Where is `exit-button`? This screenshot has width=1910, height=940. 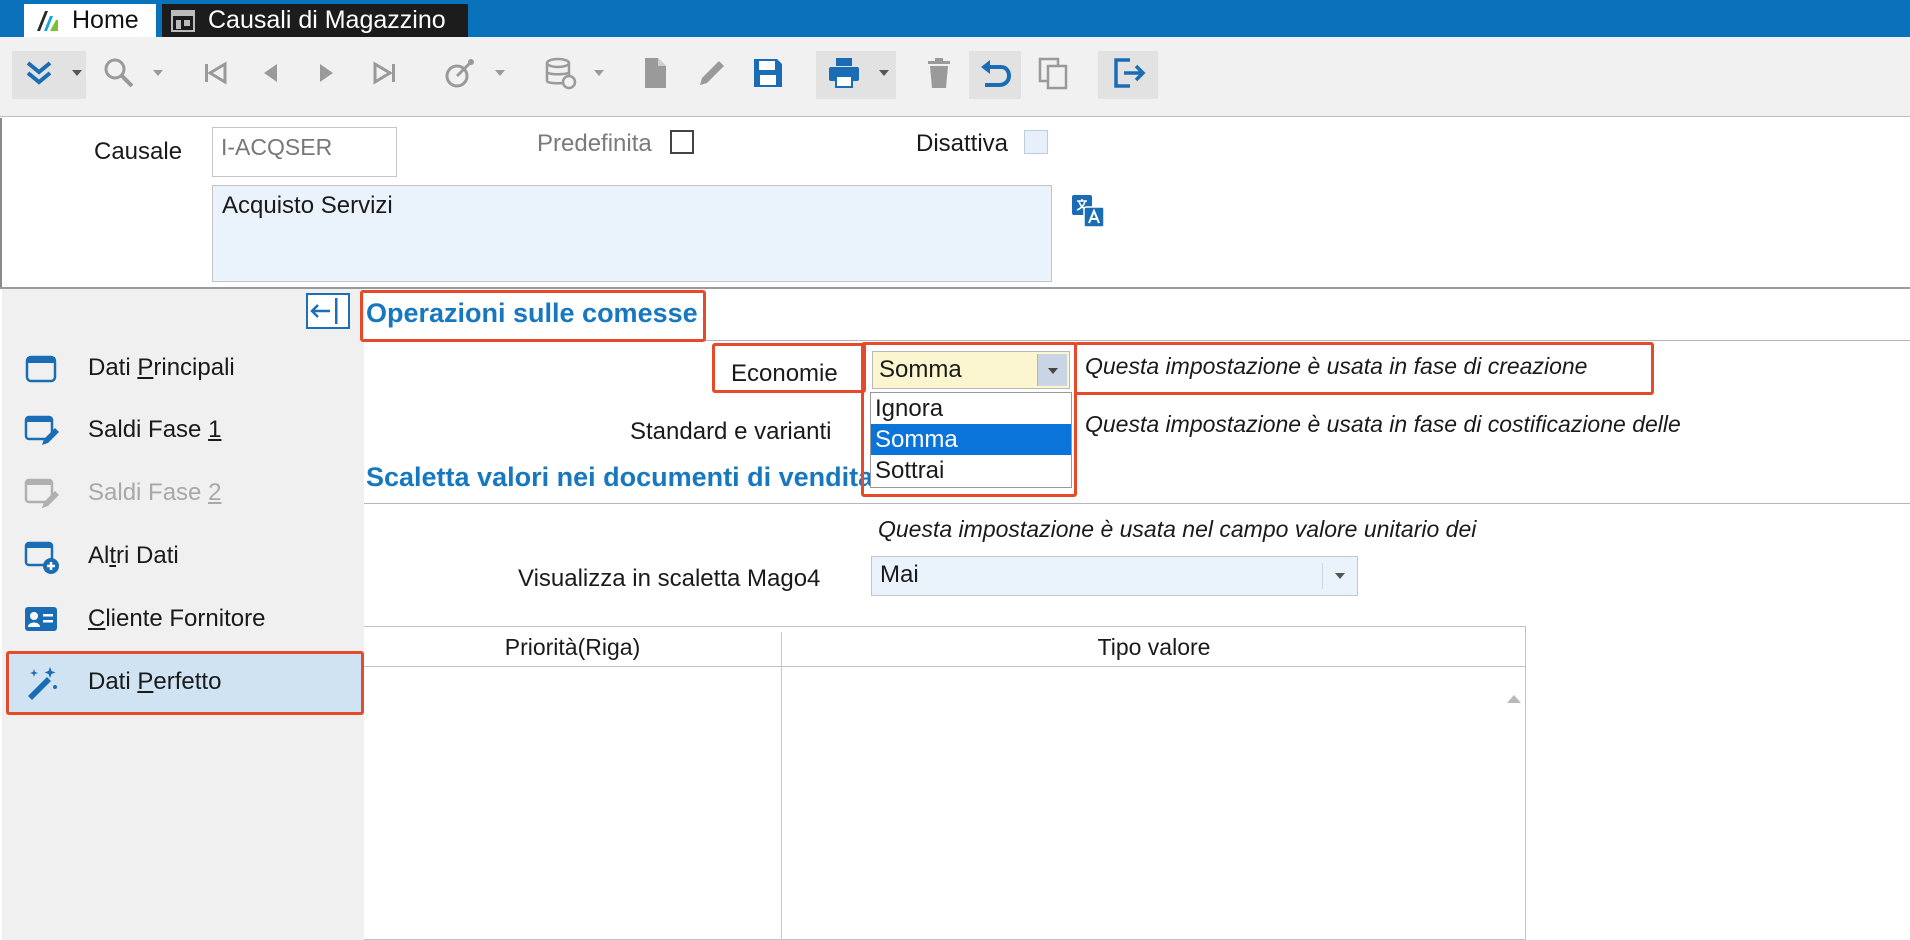
exit-button is located at coordinates (1128, 73).